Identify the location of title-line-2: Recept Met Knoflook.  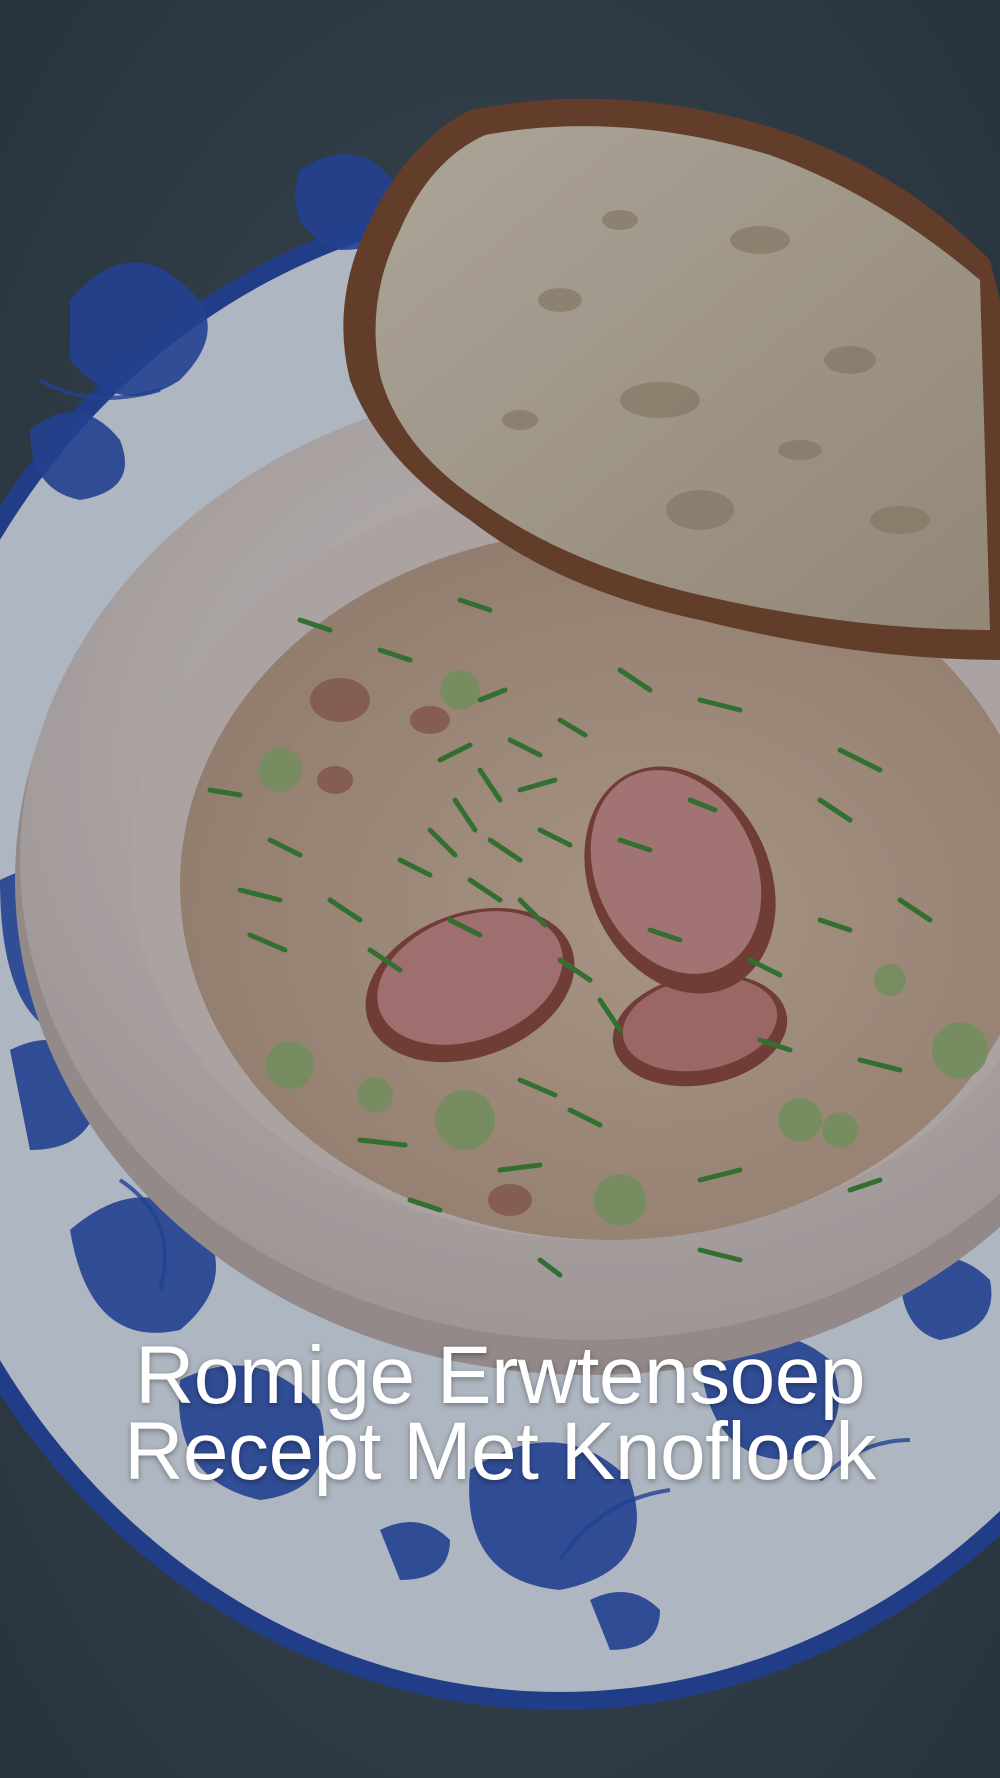
(500, 1451).